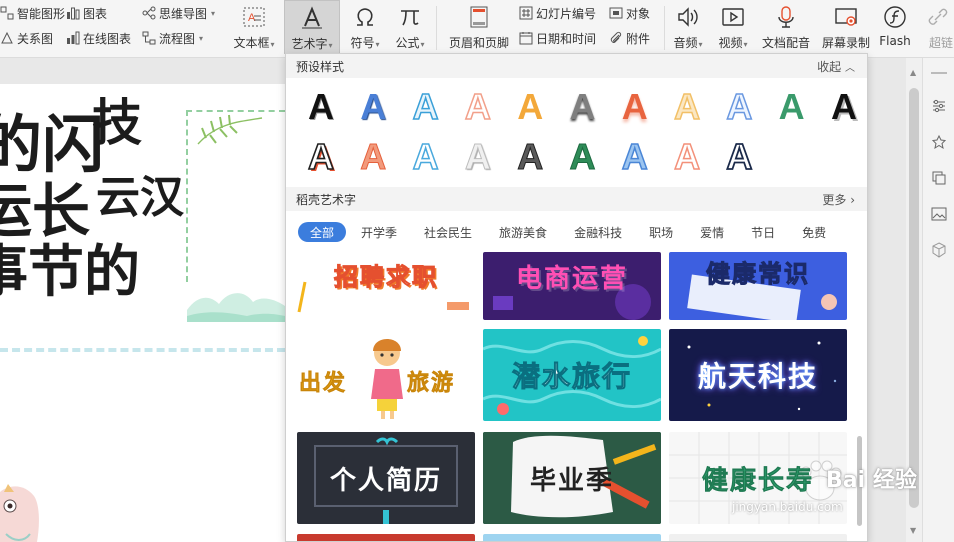 The height and width of the screenshot is (542, 954). Describe the element at coordinates (426, 157) in the screenshot. I see `preset-style-14: A` at that location.